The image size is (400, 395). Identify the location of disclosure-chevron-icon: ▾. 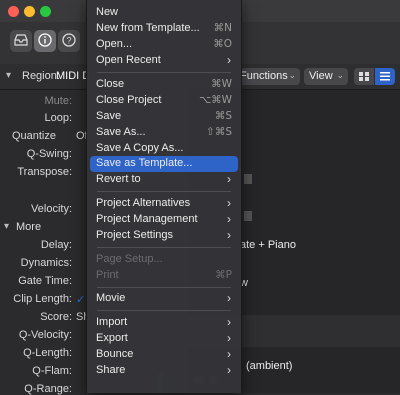
(8, 75).